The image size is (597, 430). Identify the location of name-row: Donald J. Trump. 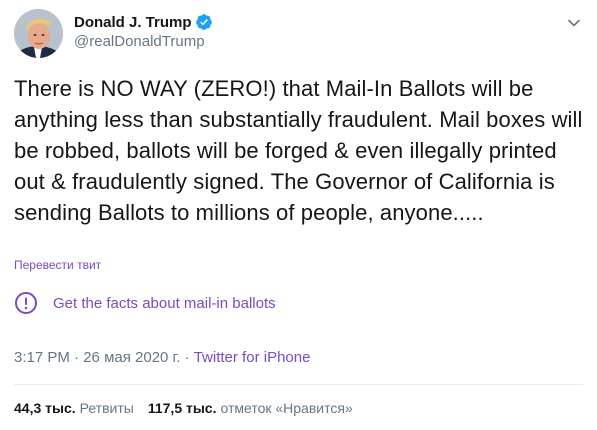
(143, 22).